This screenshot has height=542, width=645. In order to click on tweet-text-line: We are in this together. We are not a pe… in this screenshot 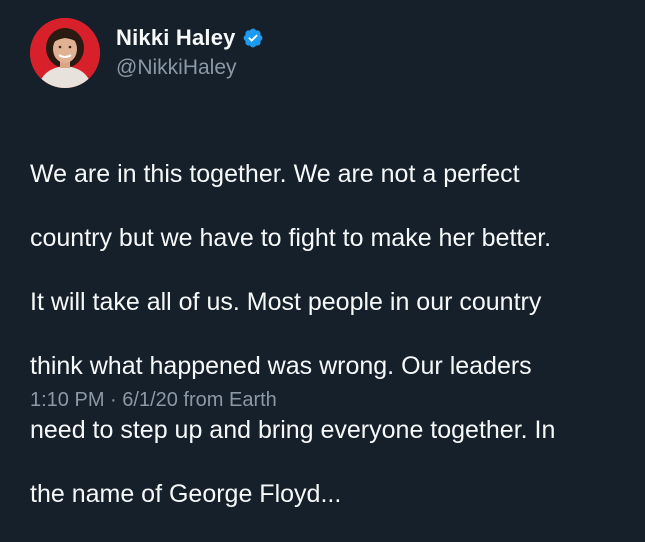, I will do `click(275, 174)`.